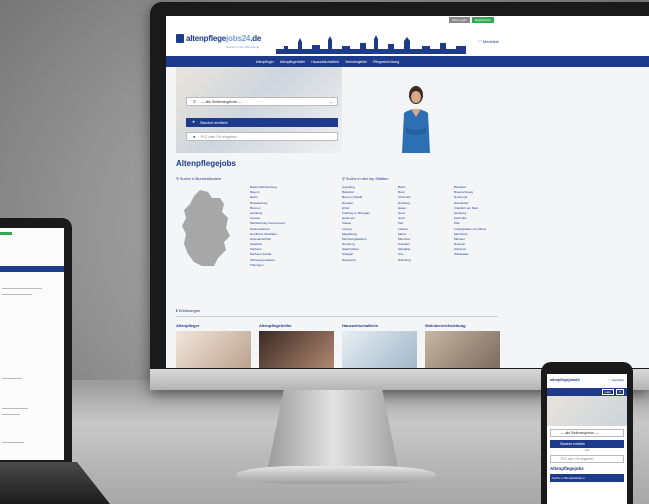 This screenshot has width=649, height=504. What do you see at coordinates (470, 208) in the screenshot?
I see `city-link: Frankfurt am Main` at bounding box center [470, 208].